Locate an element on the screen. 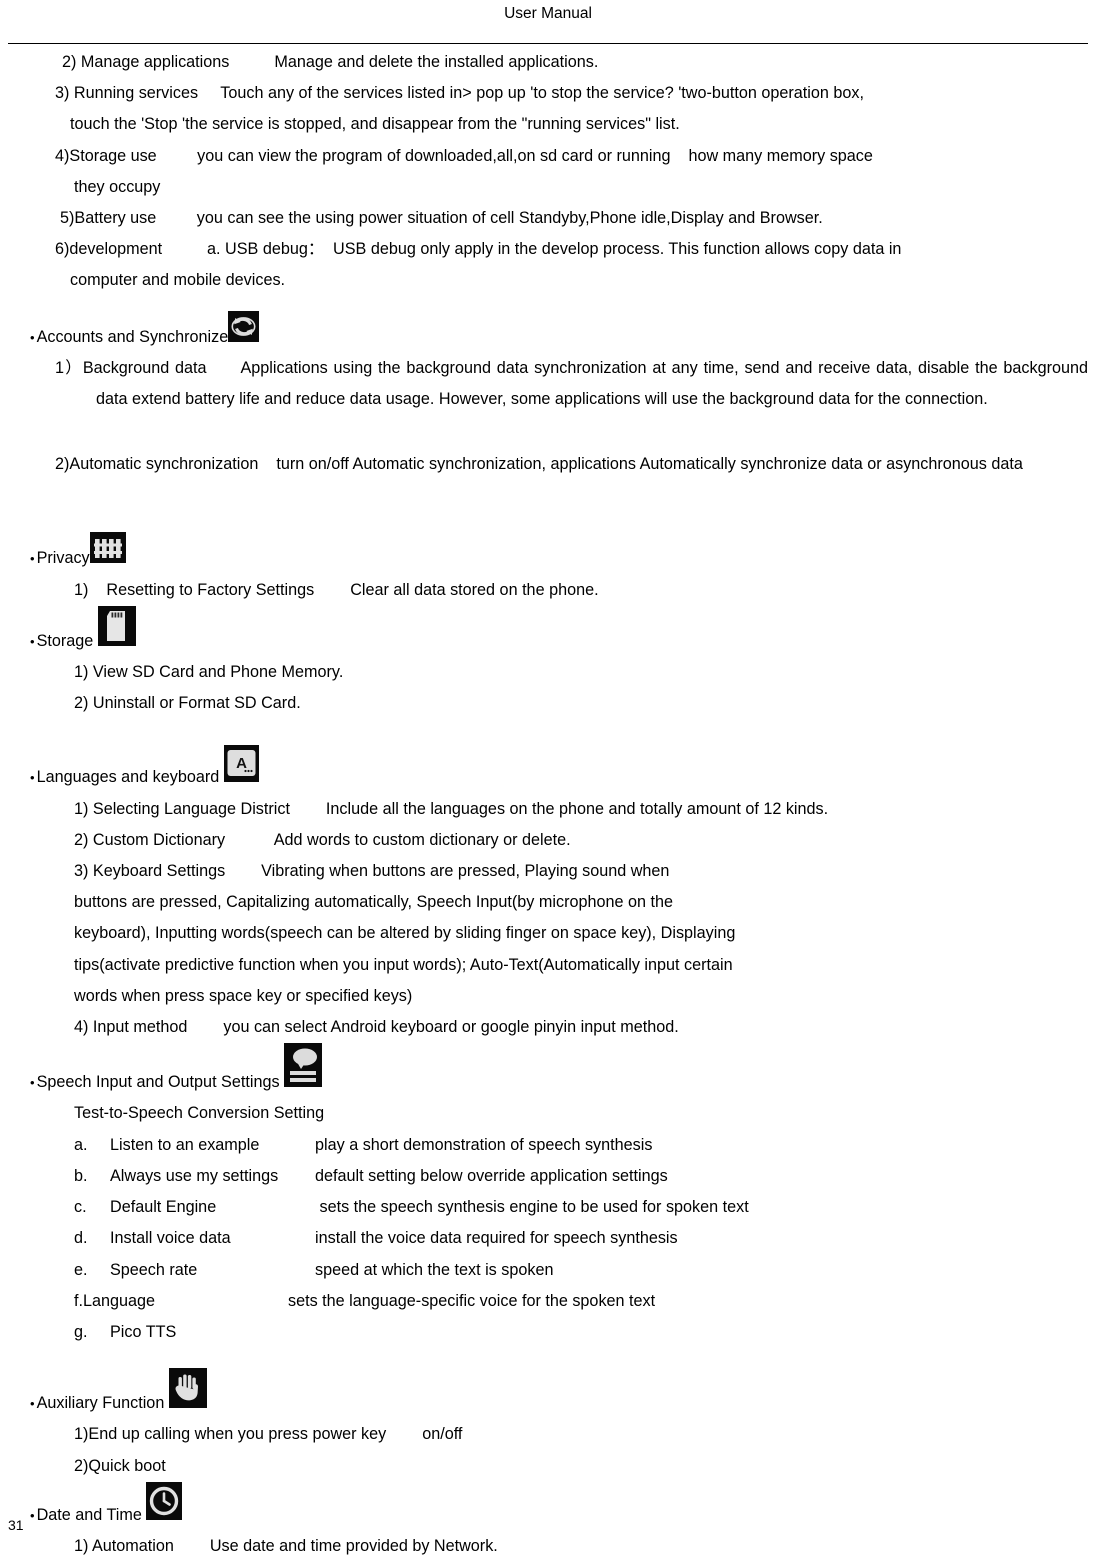 The height and width of the screenshot is (1562, 1096). list-item-uninstall-format-sd: 2) Uninstall or Format SD Card. is located at coordinates (187, 703).